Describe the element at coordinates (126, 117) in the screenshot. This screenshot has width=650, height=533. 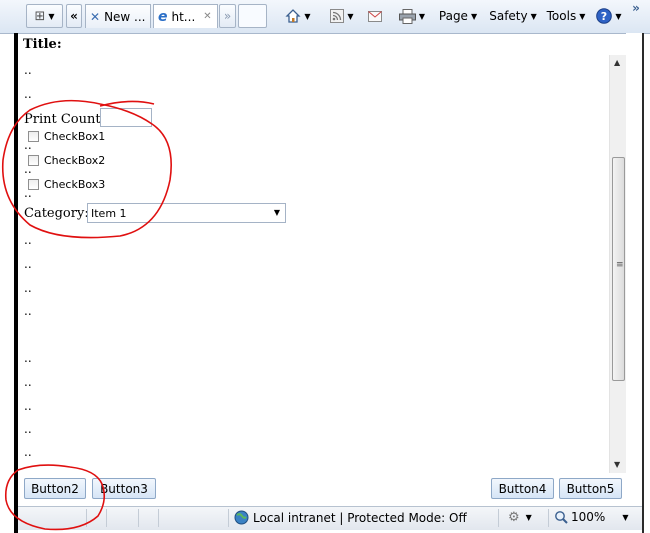
I see `print-count-input` at that location.